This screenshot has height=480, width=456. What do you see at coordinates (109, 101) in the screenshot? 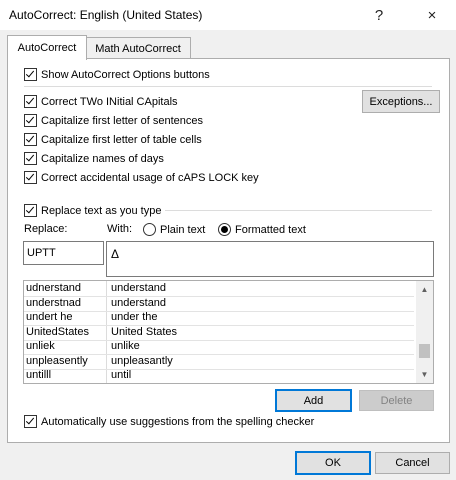
I see `correct-two-initial-label: Correct TWo INitial CApitals` at bounding box center [109, 101].